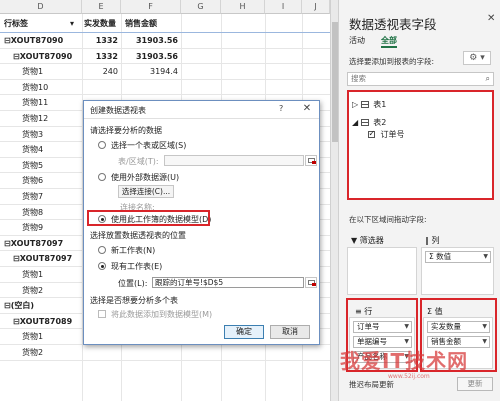 This screenshot has width=500, height=401. What do you see at coordinates (75, 23) in the screenshot?
I see `filter-dropdown-icon: ▾` at bounding box center [75, 23].